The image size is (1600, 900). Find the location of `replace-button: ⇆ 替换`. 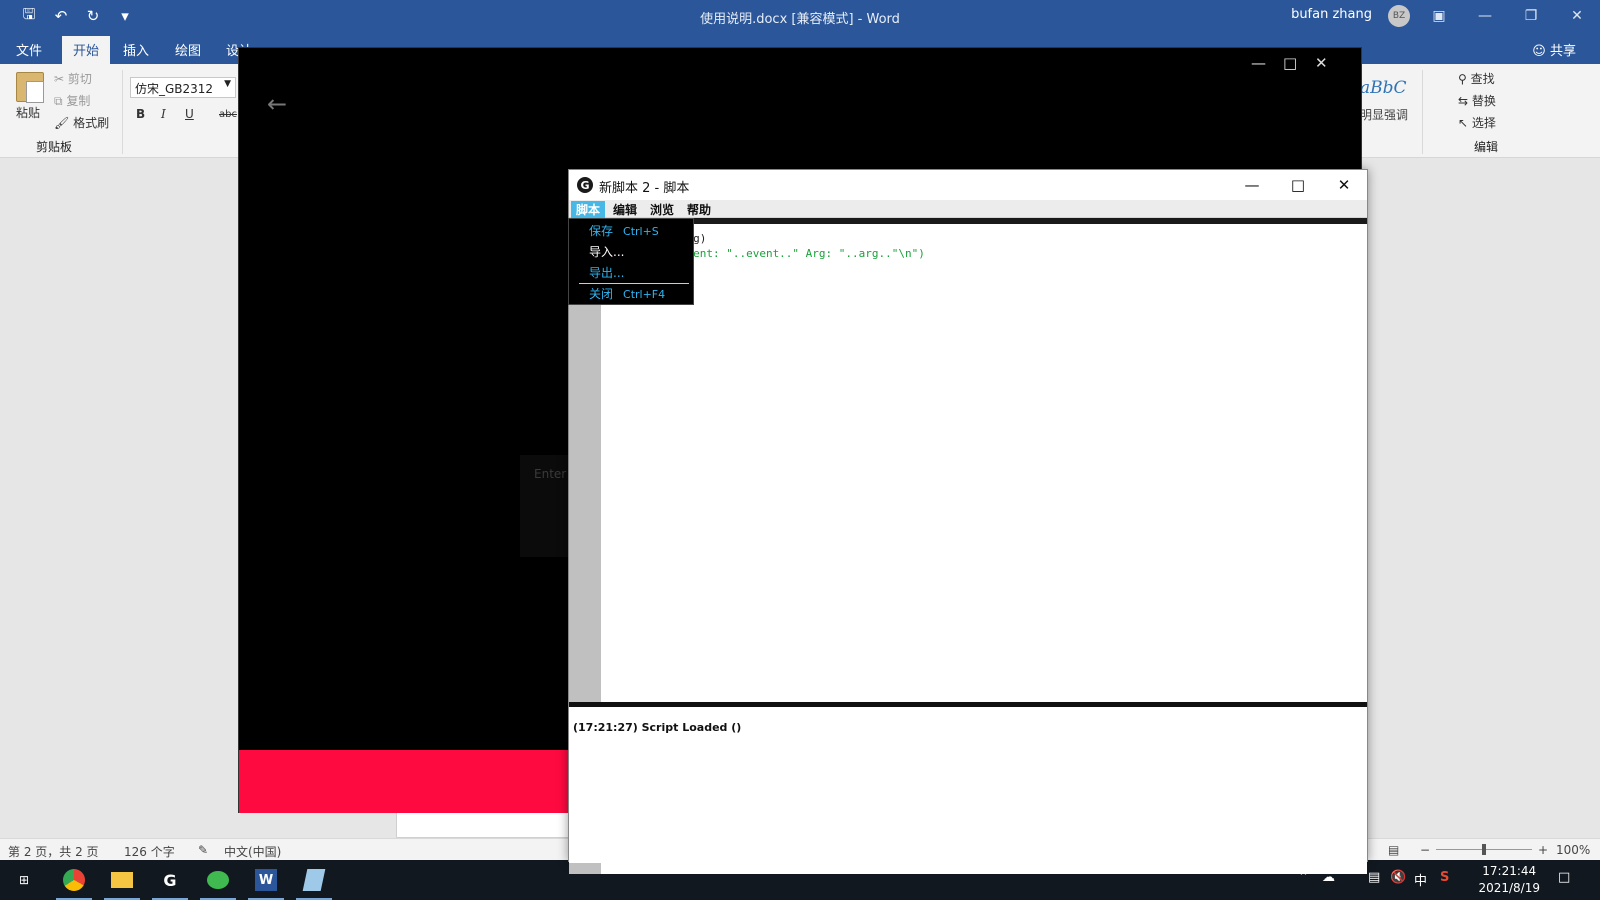

replace-button: ⇆ 替换 is located at coordinates (1477, 100).